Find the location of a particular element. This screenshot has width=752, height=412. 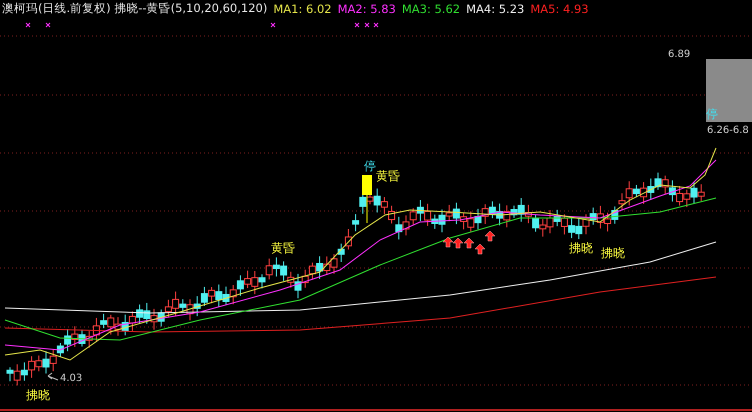

ma-legend: MA5: 4.93 is located at coordinates (559, 9).